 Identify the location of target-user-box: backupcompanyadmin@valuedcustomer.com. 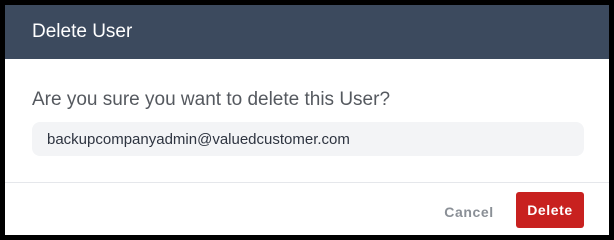
(308, 139).